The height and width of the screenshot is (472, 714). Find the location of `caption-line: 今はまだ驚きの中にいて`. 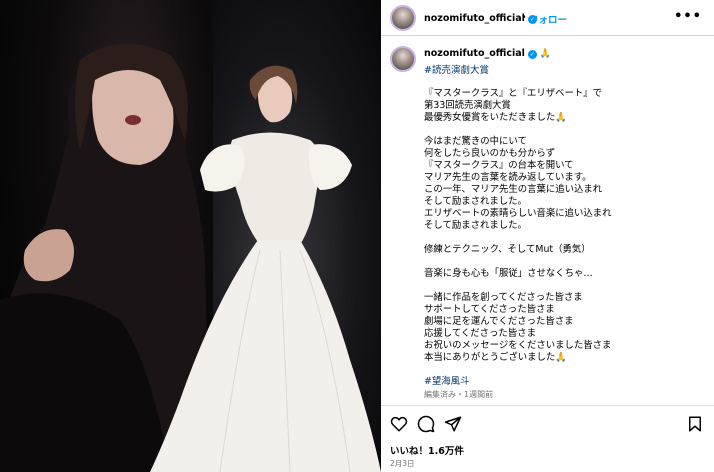

caption-line: 今はまだ驚きの中にいて is located at coordinates (475, 141).